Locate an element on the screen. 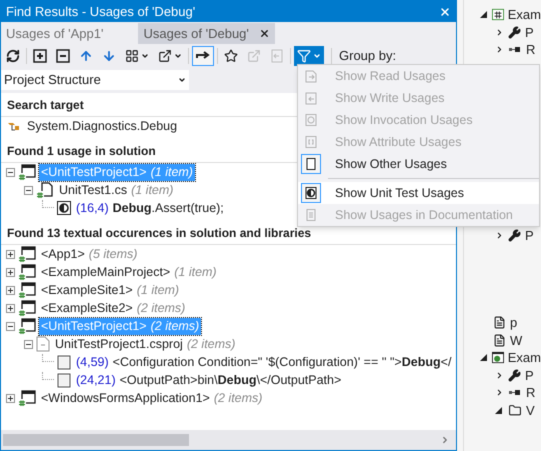 The width and height of the screenshot is (541, 451). section-header: Search target is located at coordinates (45, 105).